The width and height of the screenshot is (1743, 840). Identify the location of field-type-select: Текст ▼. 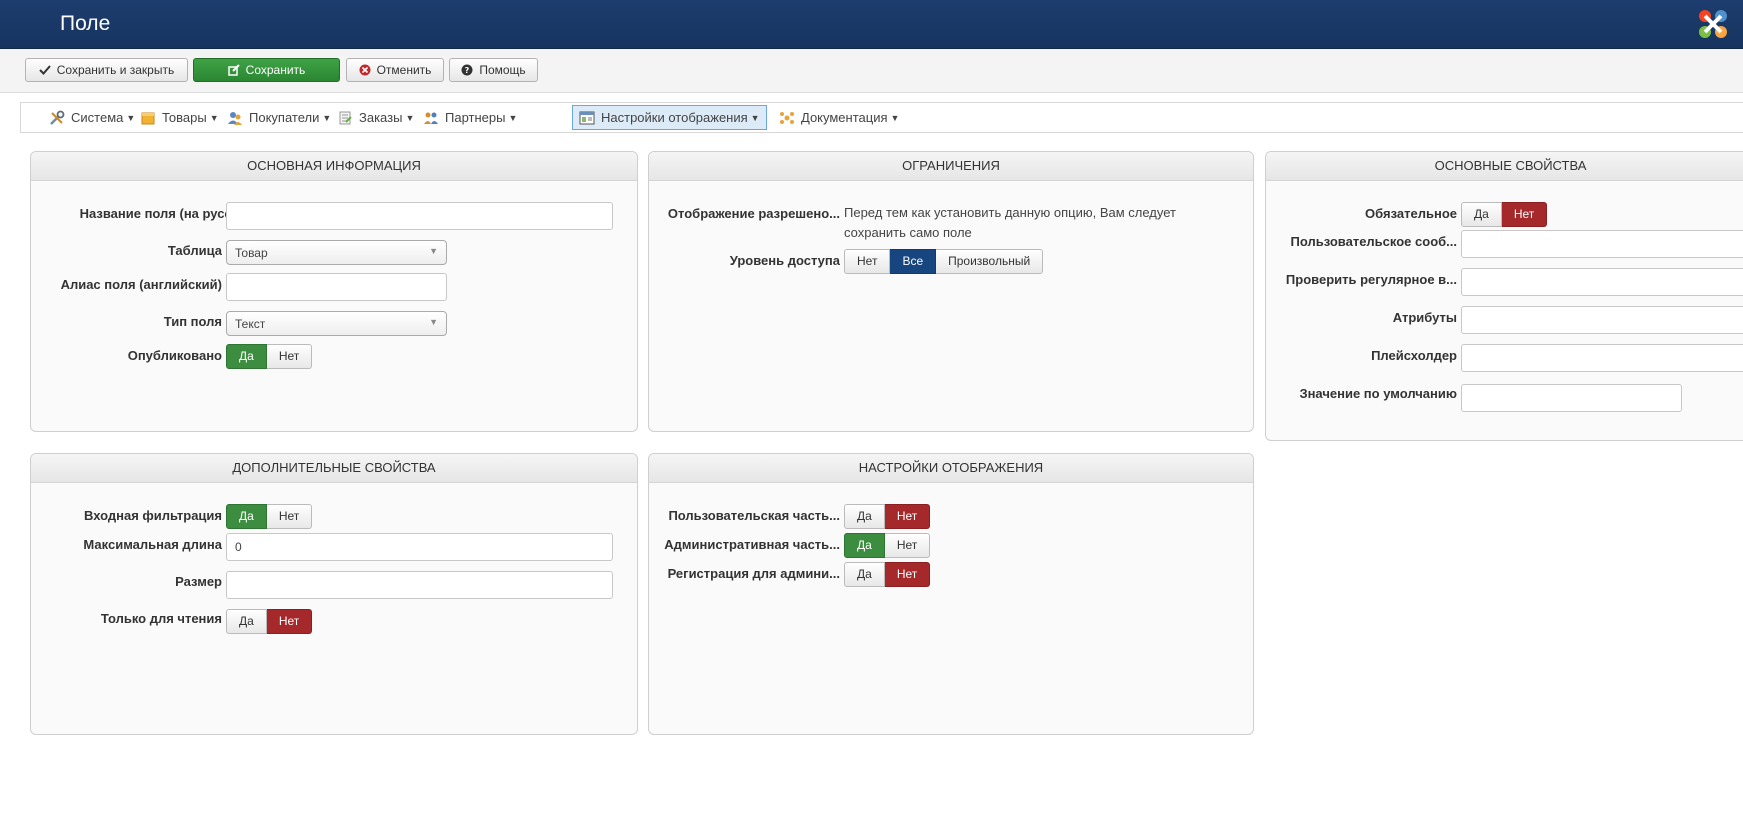
(336, 323).